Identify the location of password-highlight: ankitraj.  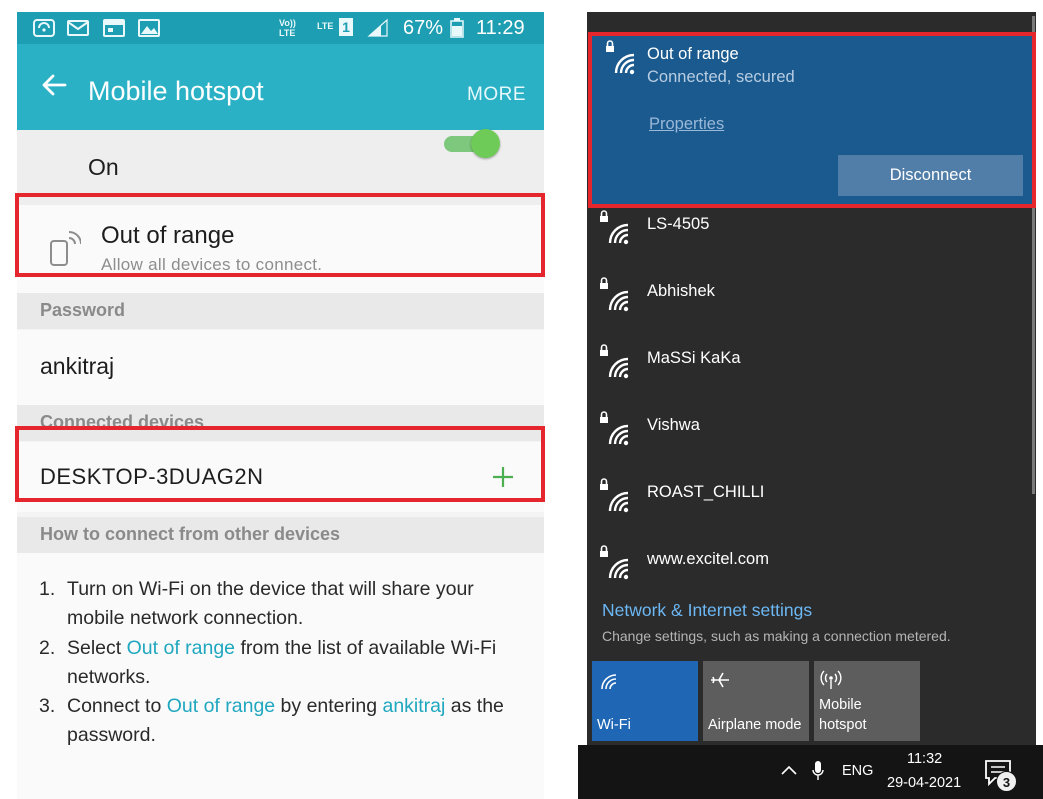
(414, 706).